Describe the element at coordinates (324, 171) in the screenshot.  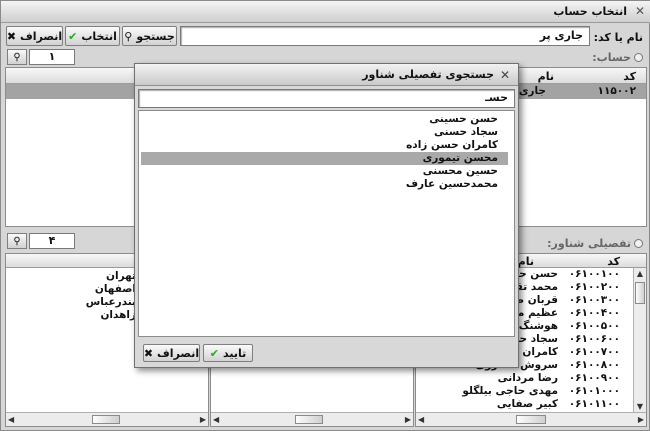
I see `list-item: حسین محسنی` at that location.